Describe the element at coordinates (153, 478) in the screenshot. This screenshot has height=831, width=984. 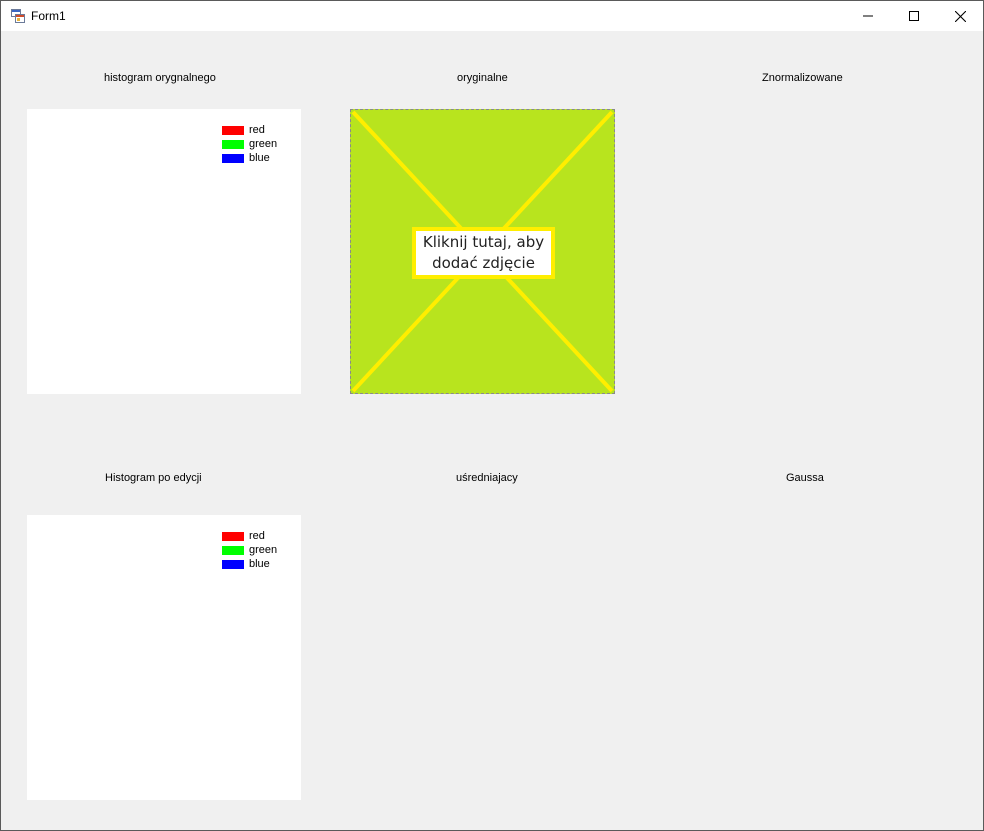
I see `label-hist-edited: Histogram po edycji` at that location.